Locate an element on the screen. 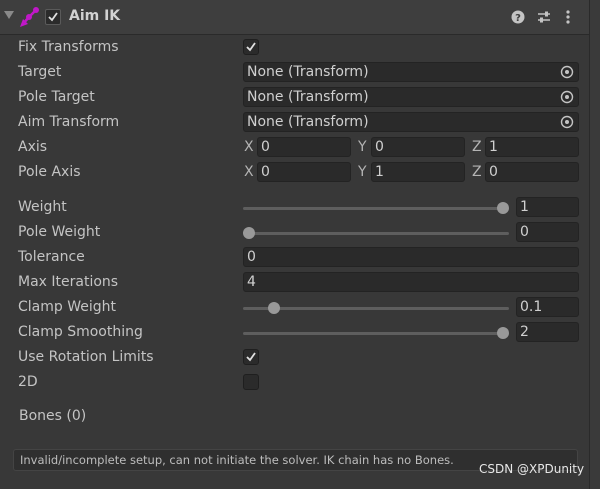  presets-icon is located at coordinates (544, 17).